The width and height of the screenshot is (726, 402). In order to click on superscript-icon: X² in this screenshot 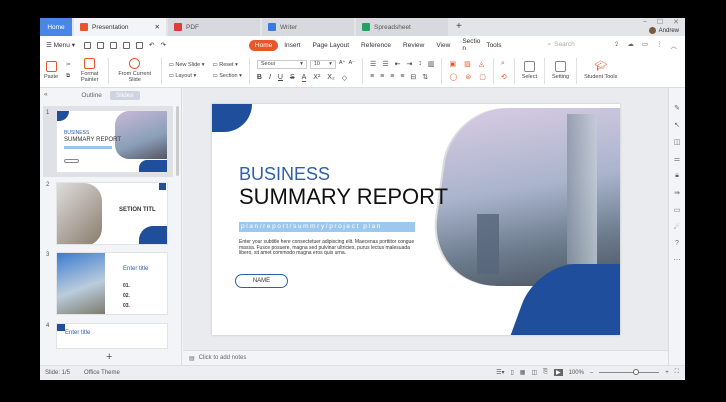, I will do `click(316, 78)`.